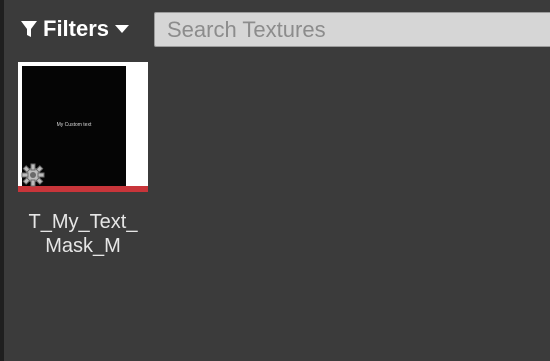 The image size is (550, 361). Describe the element at coordinates (83, 234) in the screenshot. I see `asset-name-label: T_My_Text_ Mask_M` at that location.